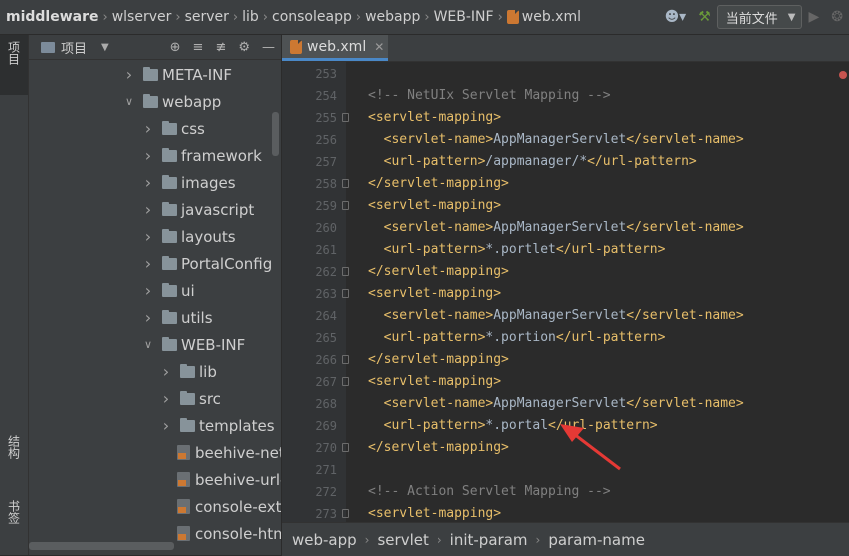 The image size is (849, 556). What do you see at coordinates (229, 479) in the screenshot?
I see `tree-item-beehive-url-: beehive-url-` at bounding box center [229, 479].